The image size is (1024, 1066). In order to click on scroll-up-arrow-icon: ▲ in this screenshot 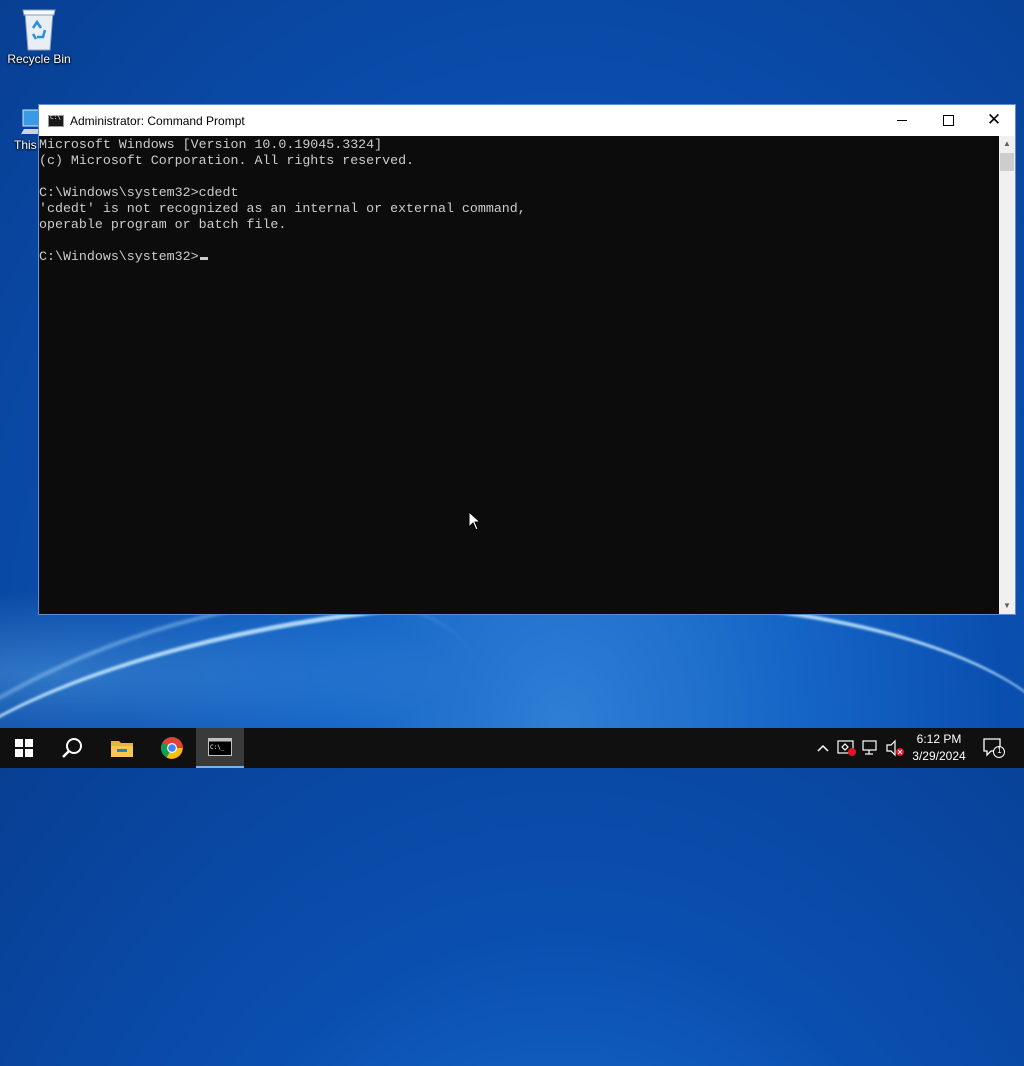, I will do `click(1007, 144)`.